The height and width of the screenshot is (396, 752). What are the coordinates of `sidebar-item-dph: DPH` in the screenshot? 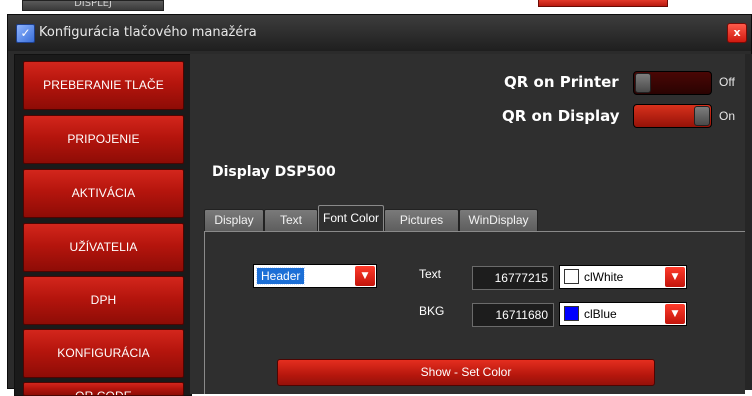 It's located at (103, 300).